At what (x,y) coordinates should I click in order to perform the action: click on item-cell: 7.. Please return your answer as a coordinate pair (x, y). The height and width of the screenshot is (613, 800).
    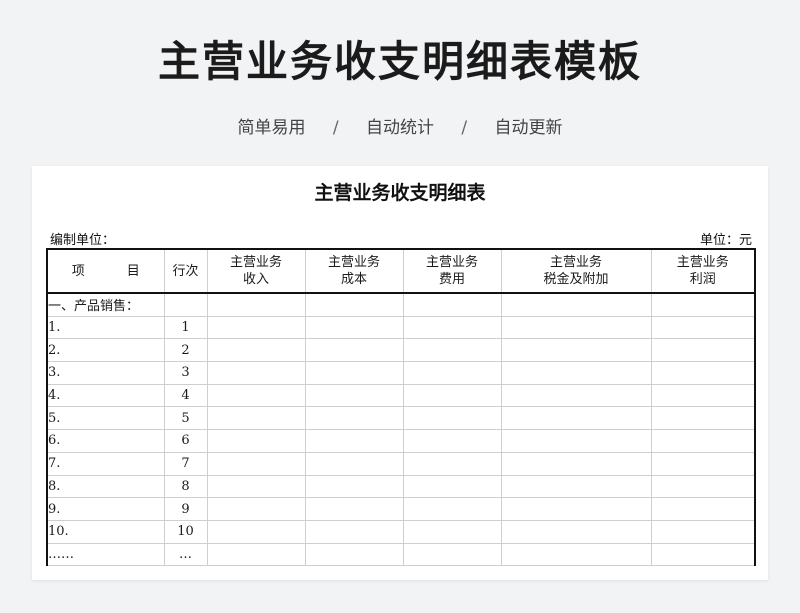
    Looking at the image, I should click on (105, 463).